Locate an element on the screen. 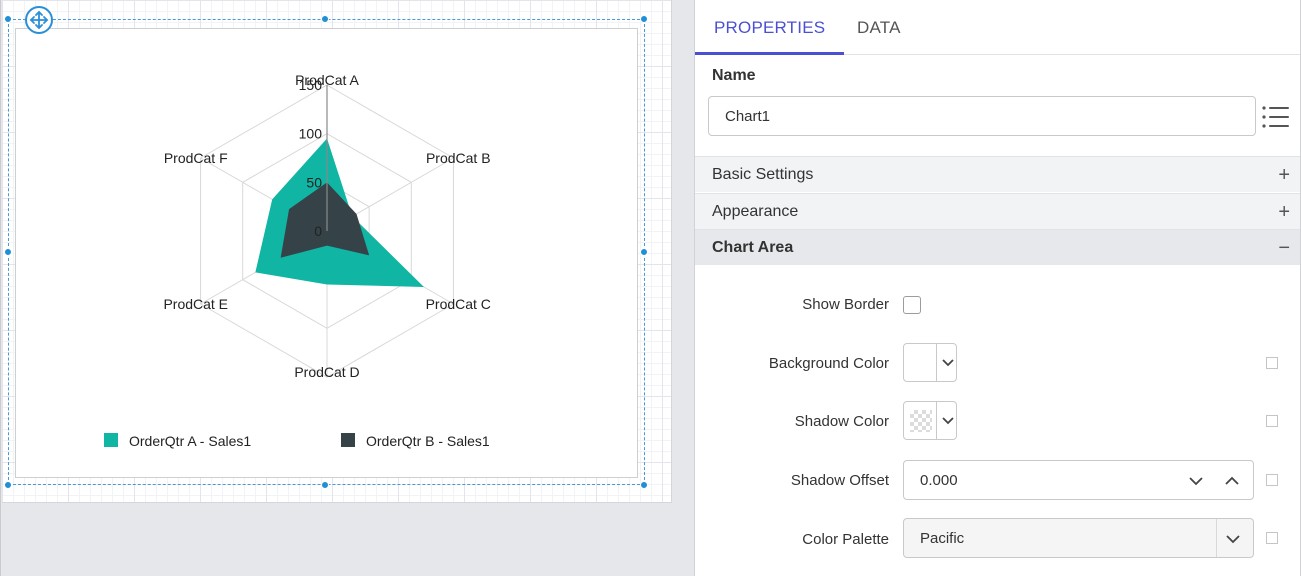 The width and height of the screenshot is (1301, 576). axis-tick-label: 50 is located at coordinates (314, 182).